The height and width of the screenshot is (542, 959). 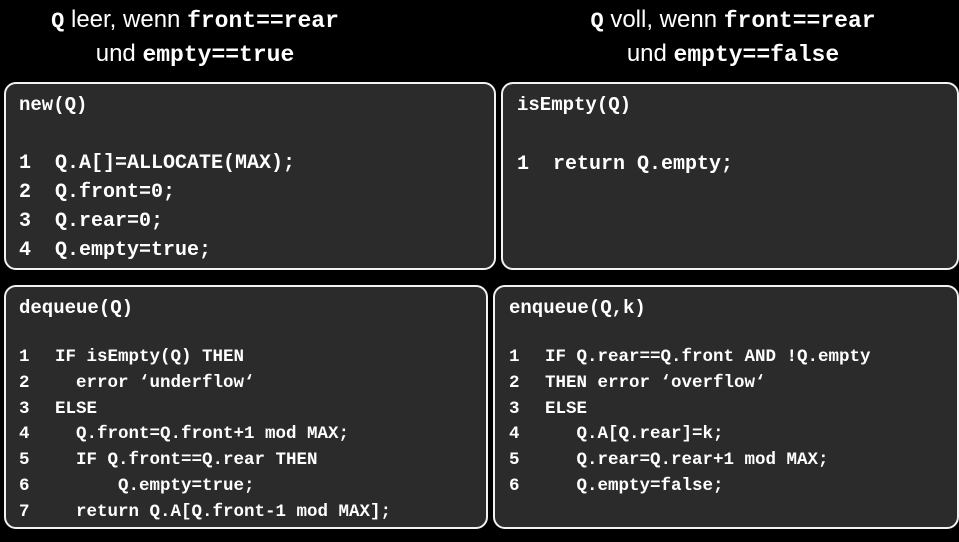 What do you see at coordinates (663, 19) in the screenshot?
I see `condition-text: voll, wenn` at bounding box center [663, 19].